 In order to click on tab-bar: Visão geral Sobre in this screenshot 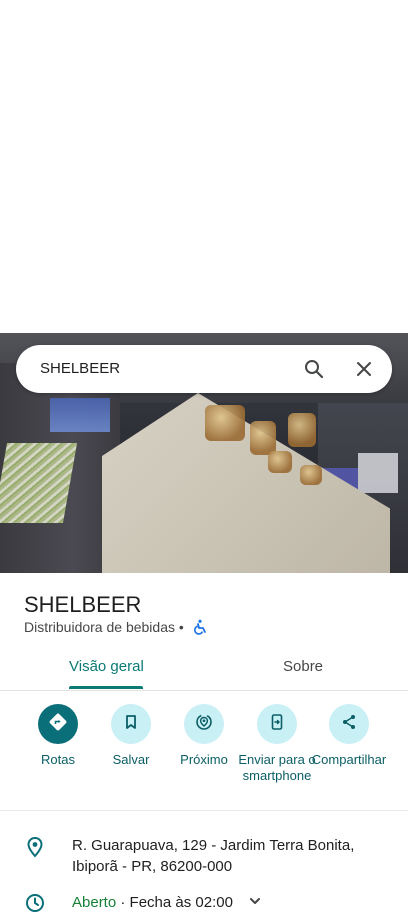, I will do `click(204, 670)`.